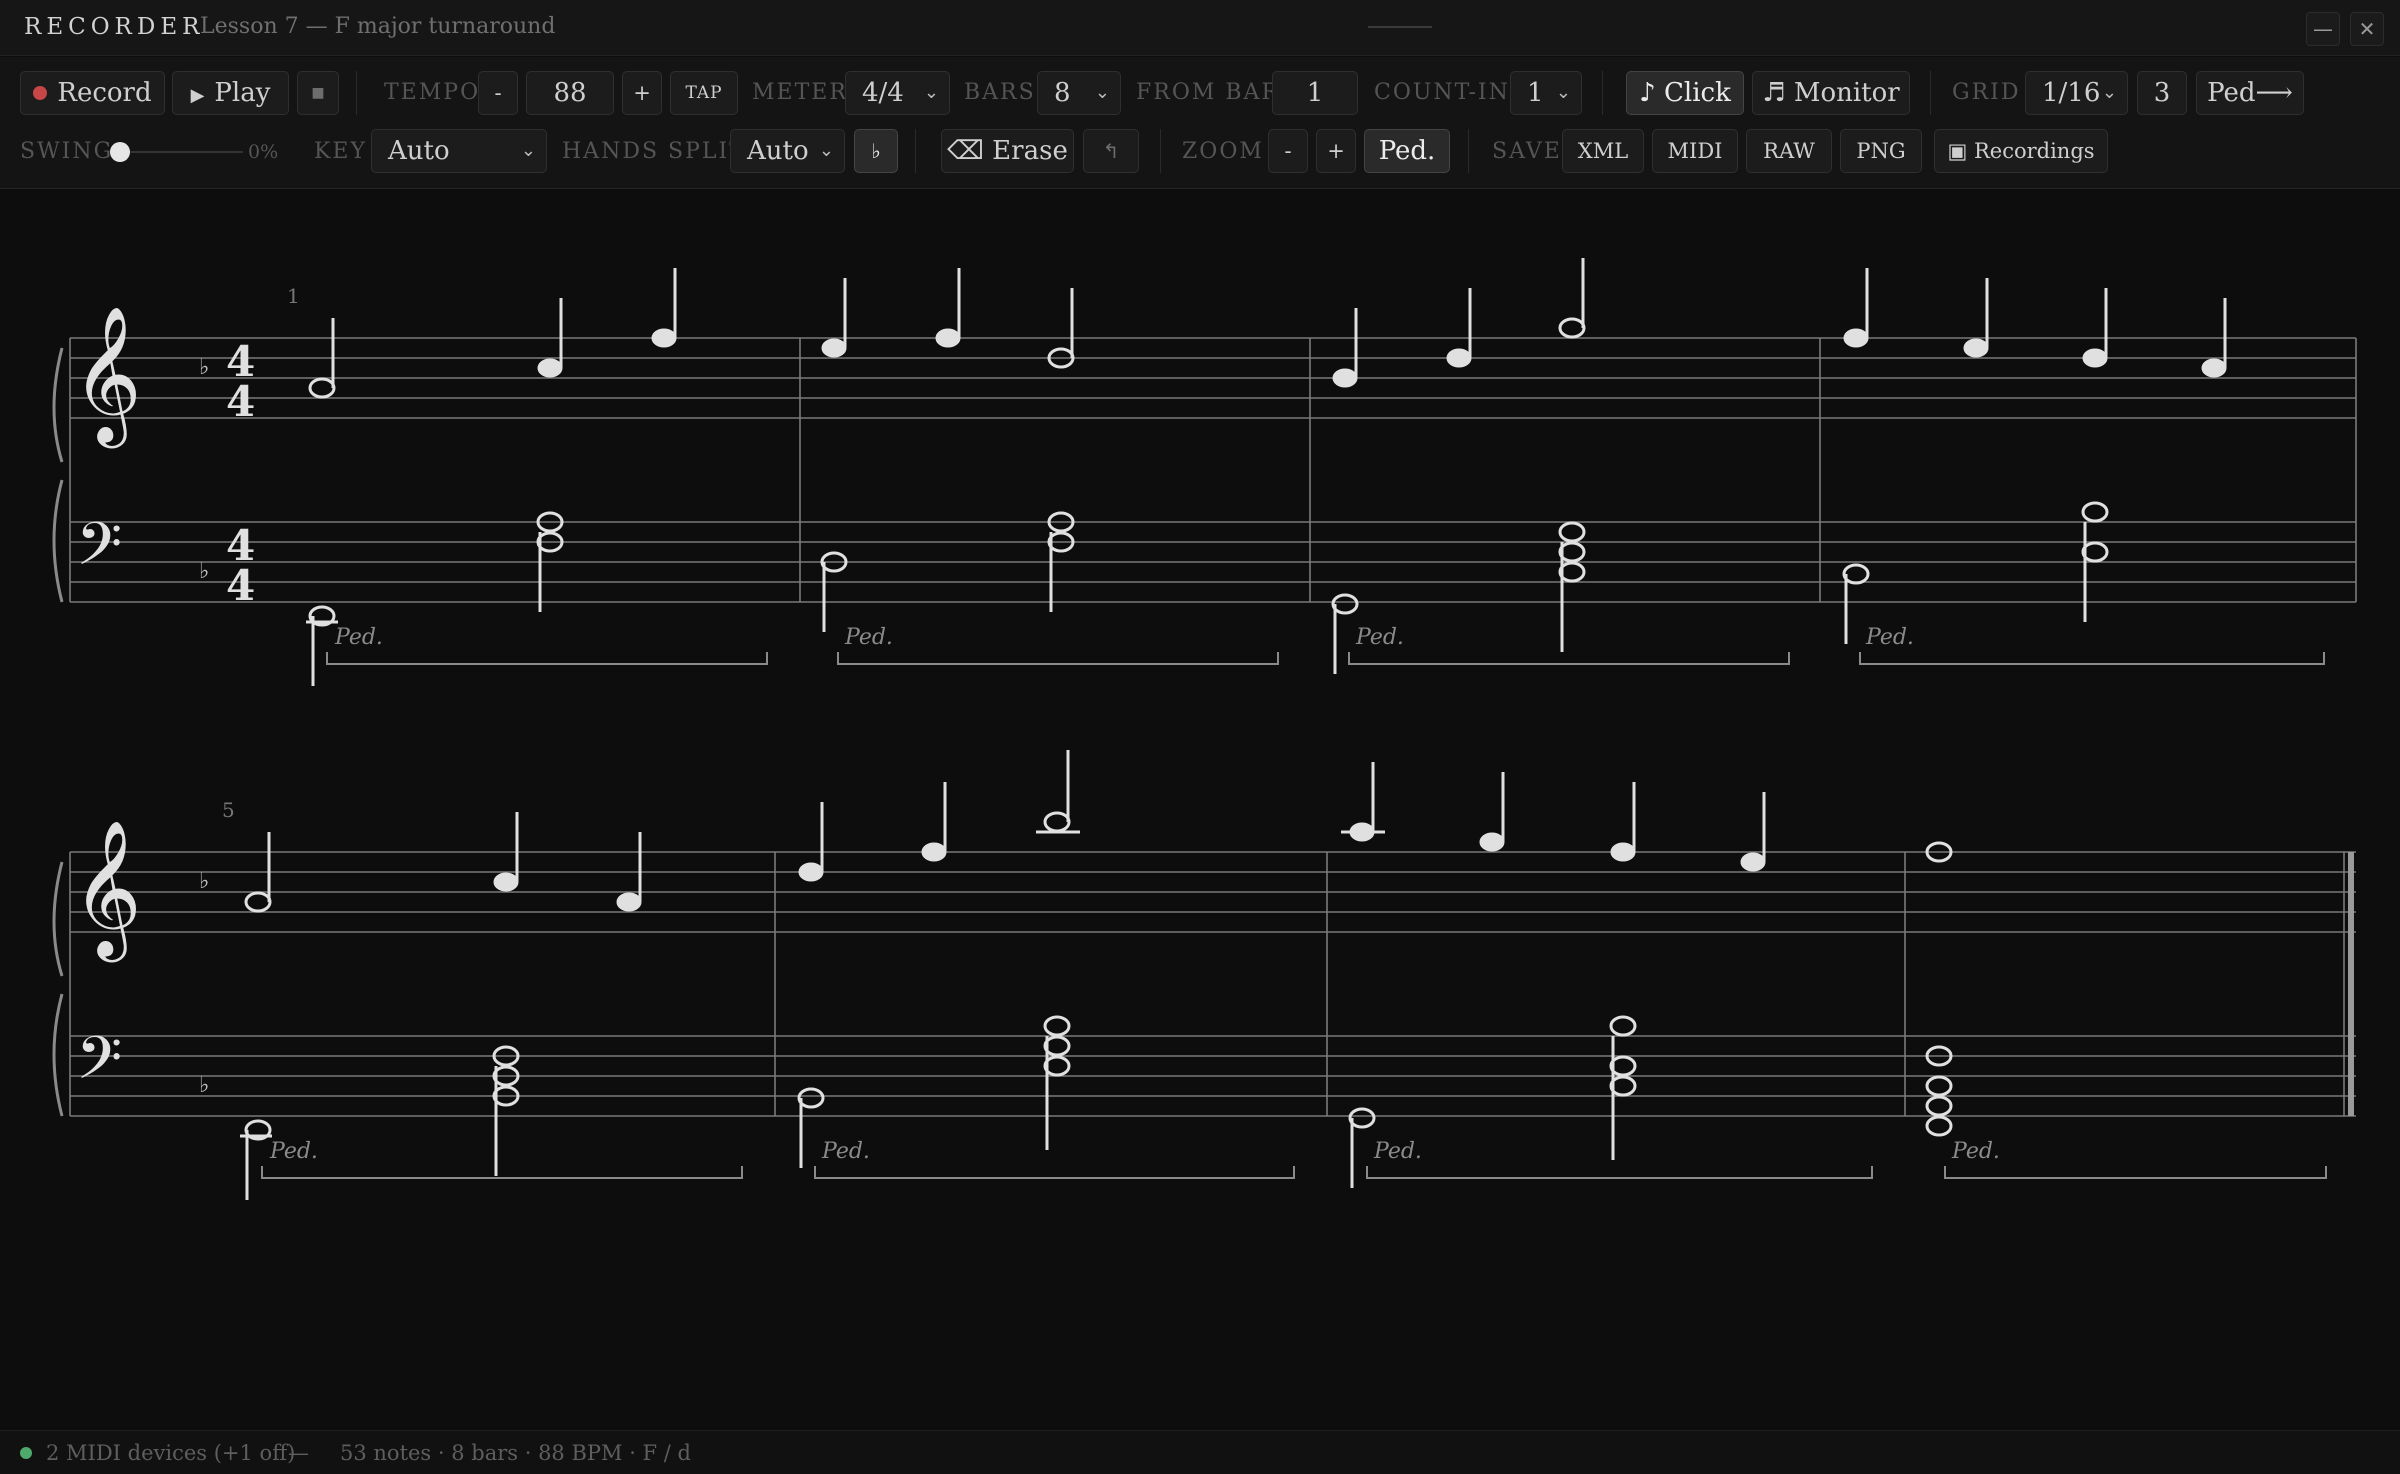 The height and width of the screenshot is (1474, 2400). Describe the element at coordinates (1288, 151) in the screenshot. I see `zoom-out-button: -` at that location.